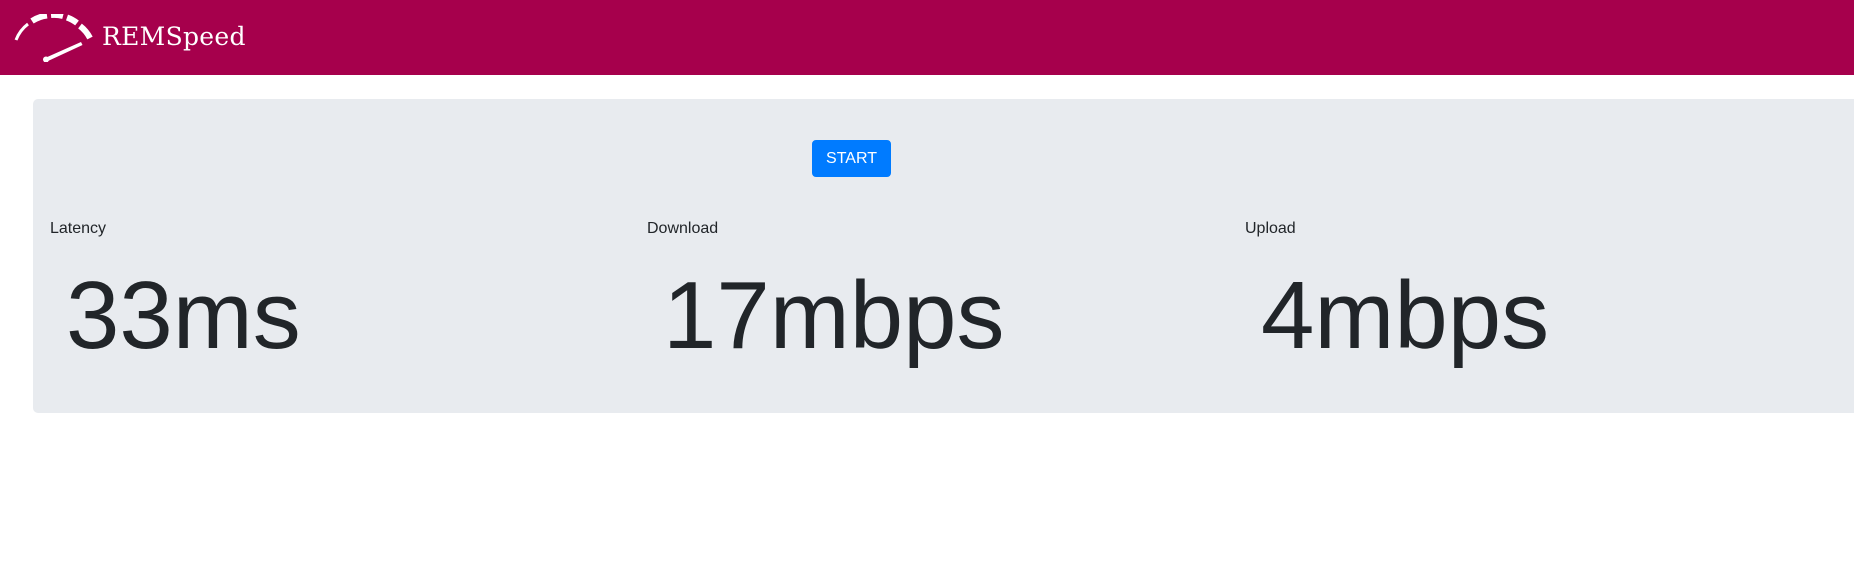 This screenshot has height=571, width=1854. What do you see at coordinates (834, 315) in the screenshot?
I see `download-value: 17mbps` at bounding box center [834, 315].